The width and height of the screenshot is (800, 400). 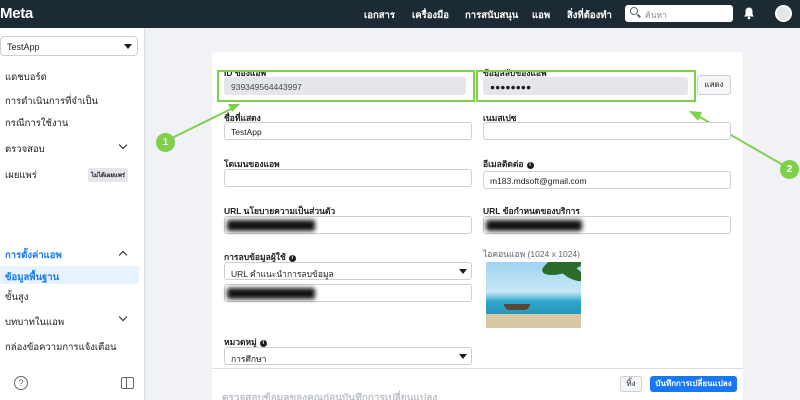 What do you see at coordinates (531, 254) in the screenshot?
I see `app-icon-label: ไอคอนแอพ (1024 x 1024)` at bounding box center [531, 254].